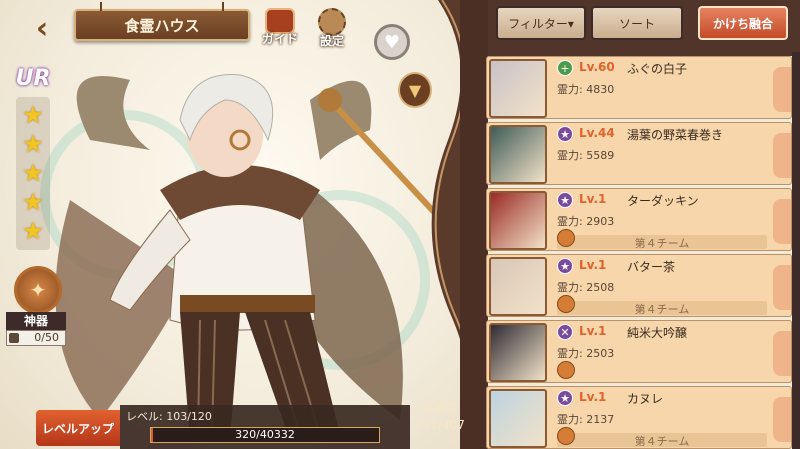  I want to click on list-item: ★ Lv.44 湯葉の野菜春巻き 霊力: 5589, so click(639, 153).